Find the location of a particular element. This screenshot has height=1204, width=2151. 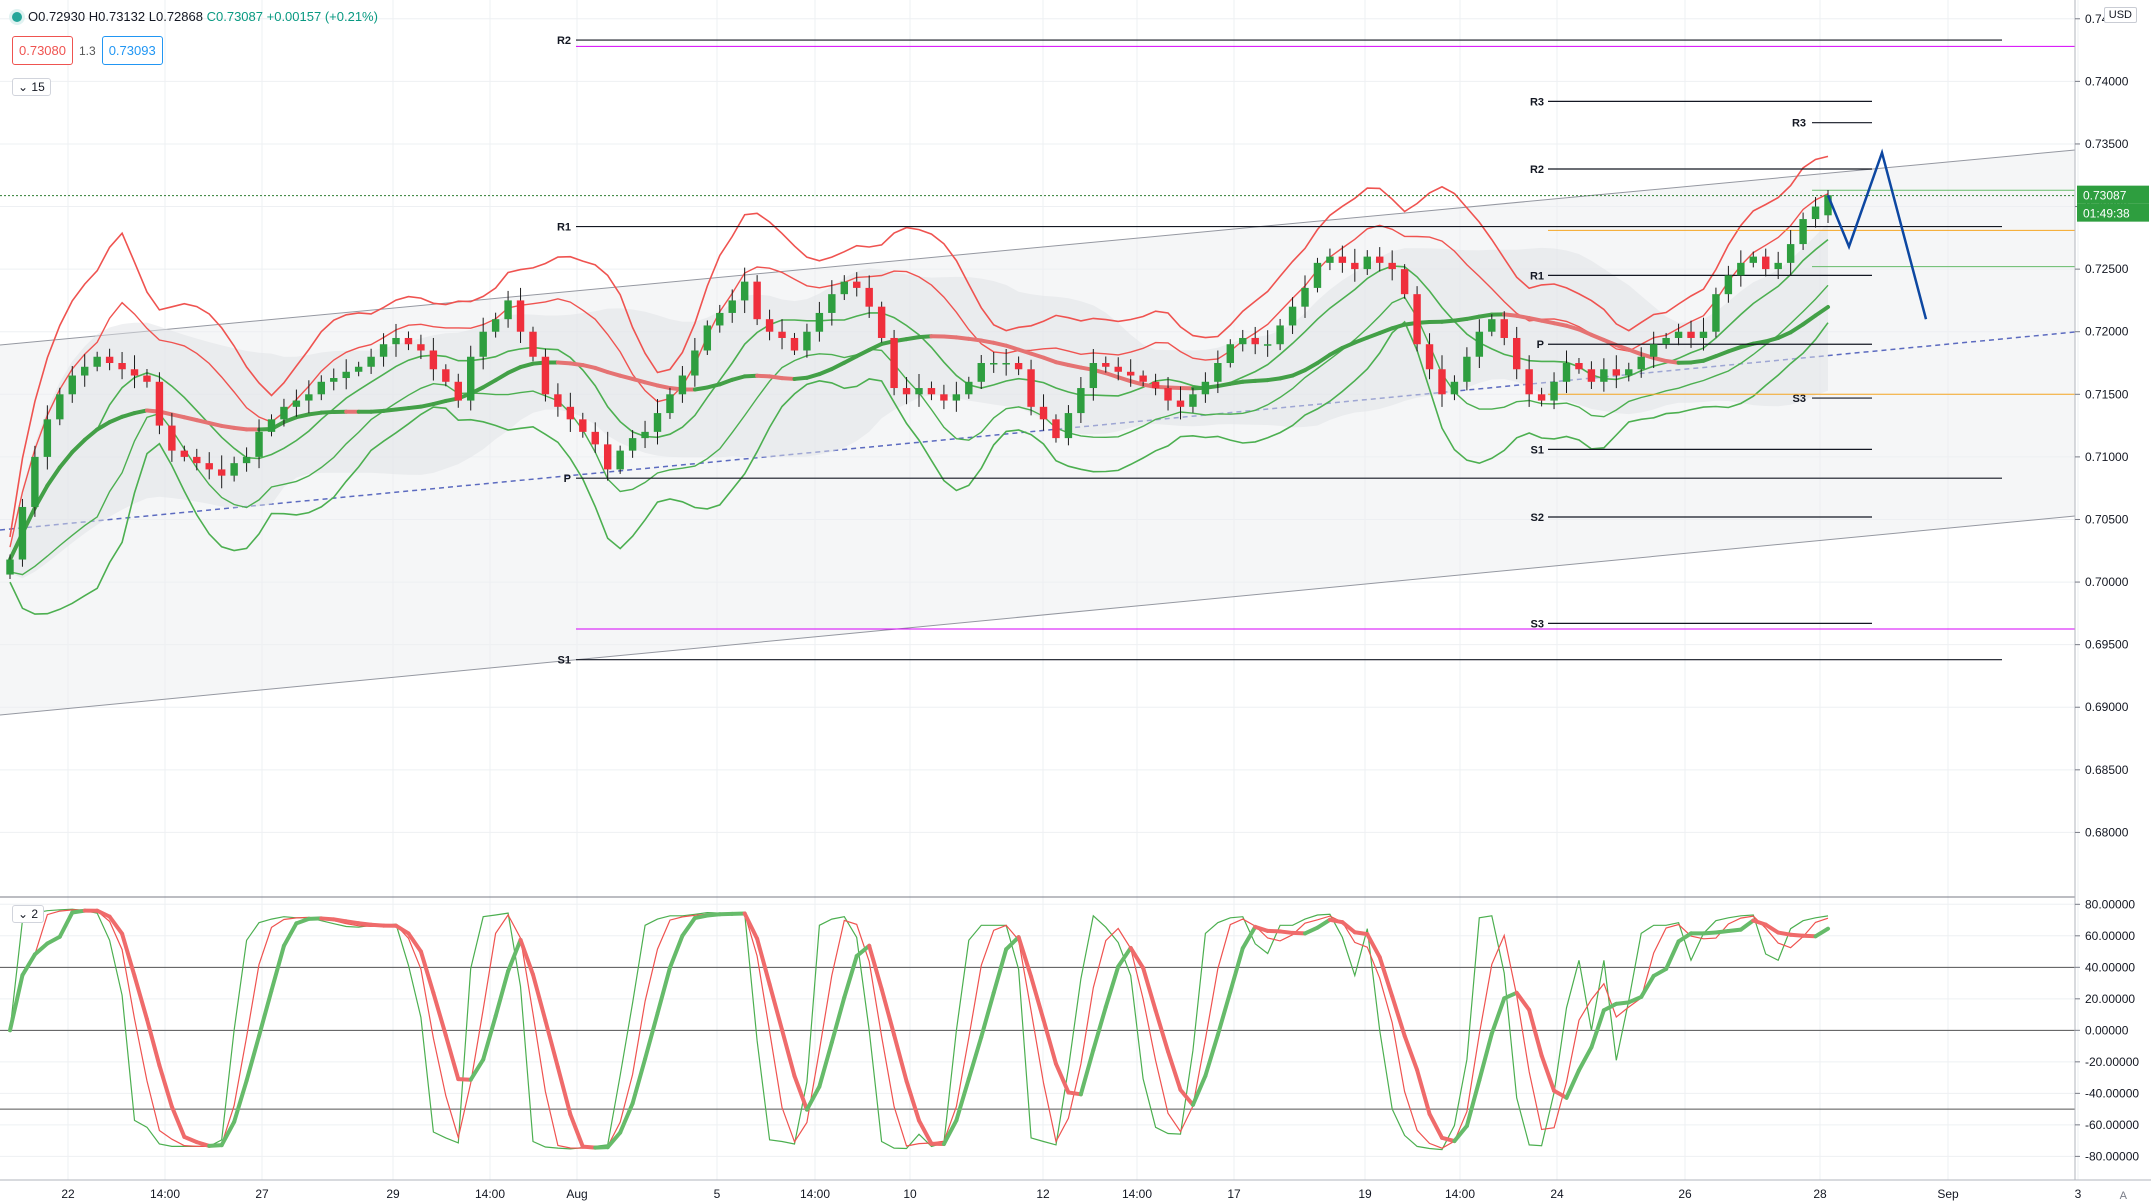

sell-button: 0.73080 is located at coordinates (42, 50).